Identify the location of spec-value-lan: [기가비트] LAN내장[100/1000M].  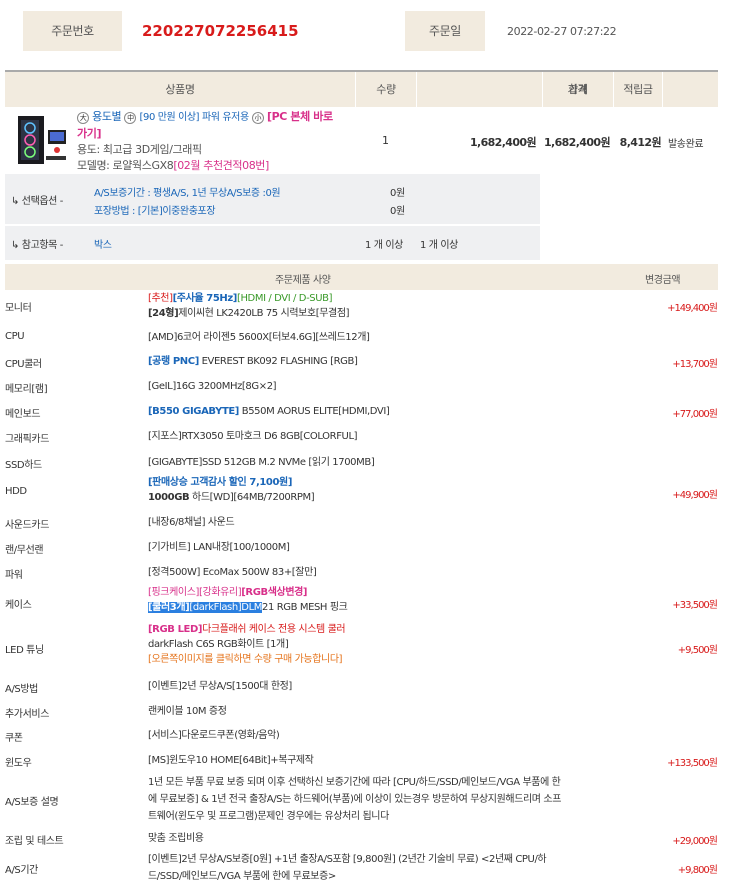
(219, 547).